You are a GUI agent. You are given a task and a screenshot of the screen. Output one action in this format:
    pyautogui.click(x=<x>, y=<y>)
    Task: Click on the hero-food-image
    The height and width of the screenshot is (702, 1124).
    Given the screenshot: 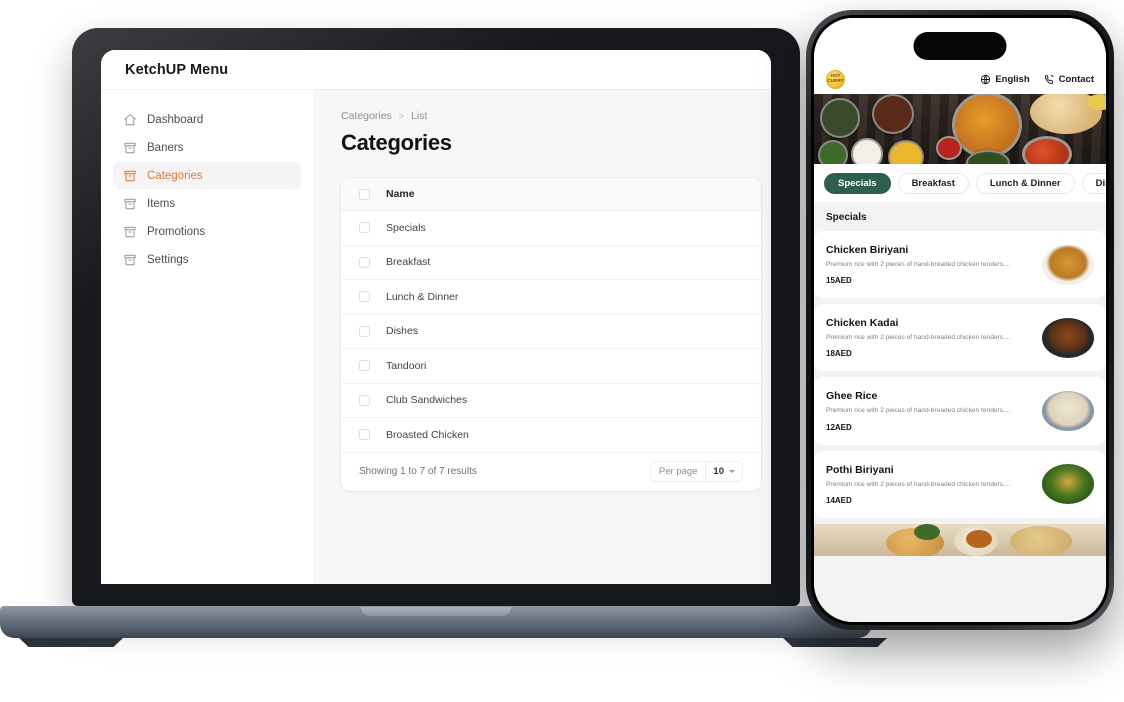 What is the action you would take?
    pyautogui.click(x=960, y=129)
    